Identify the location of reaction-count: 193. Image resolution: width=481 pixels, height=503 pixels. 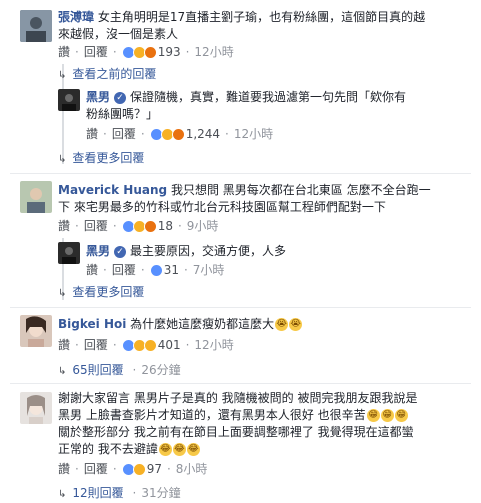
(169, 52).